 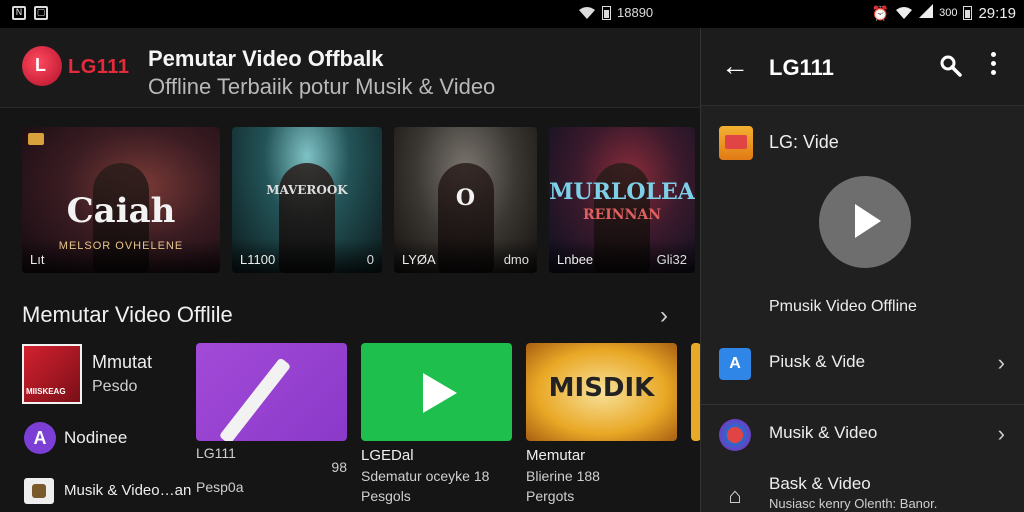 What do you see at coordinates (52, 374) in the screenshot?
I see `album-art-icon` at bounding box center [52, 374].